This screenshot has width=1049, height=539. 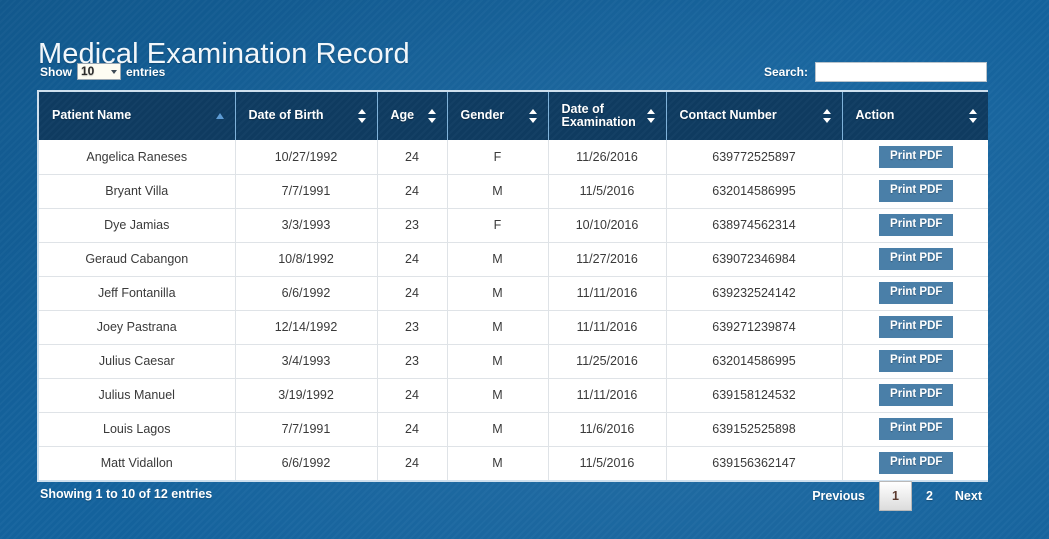 I want to click on pagination-previous: Previous, so click(x=838, y=496).